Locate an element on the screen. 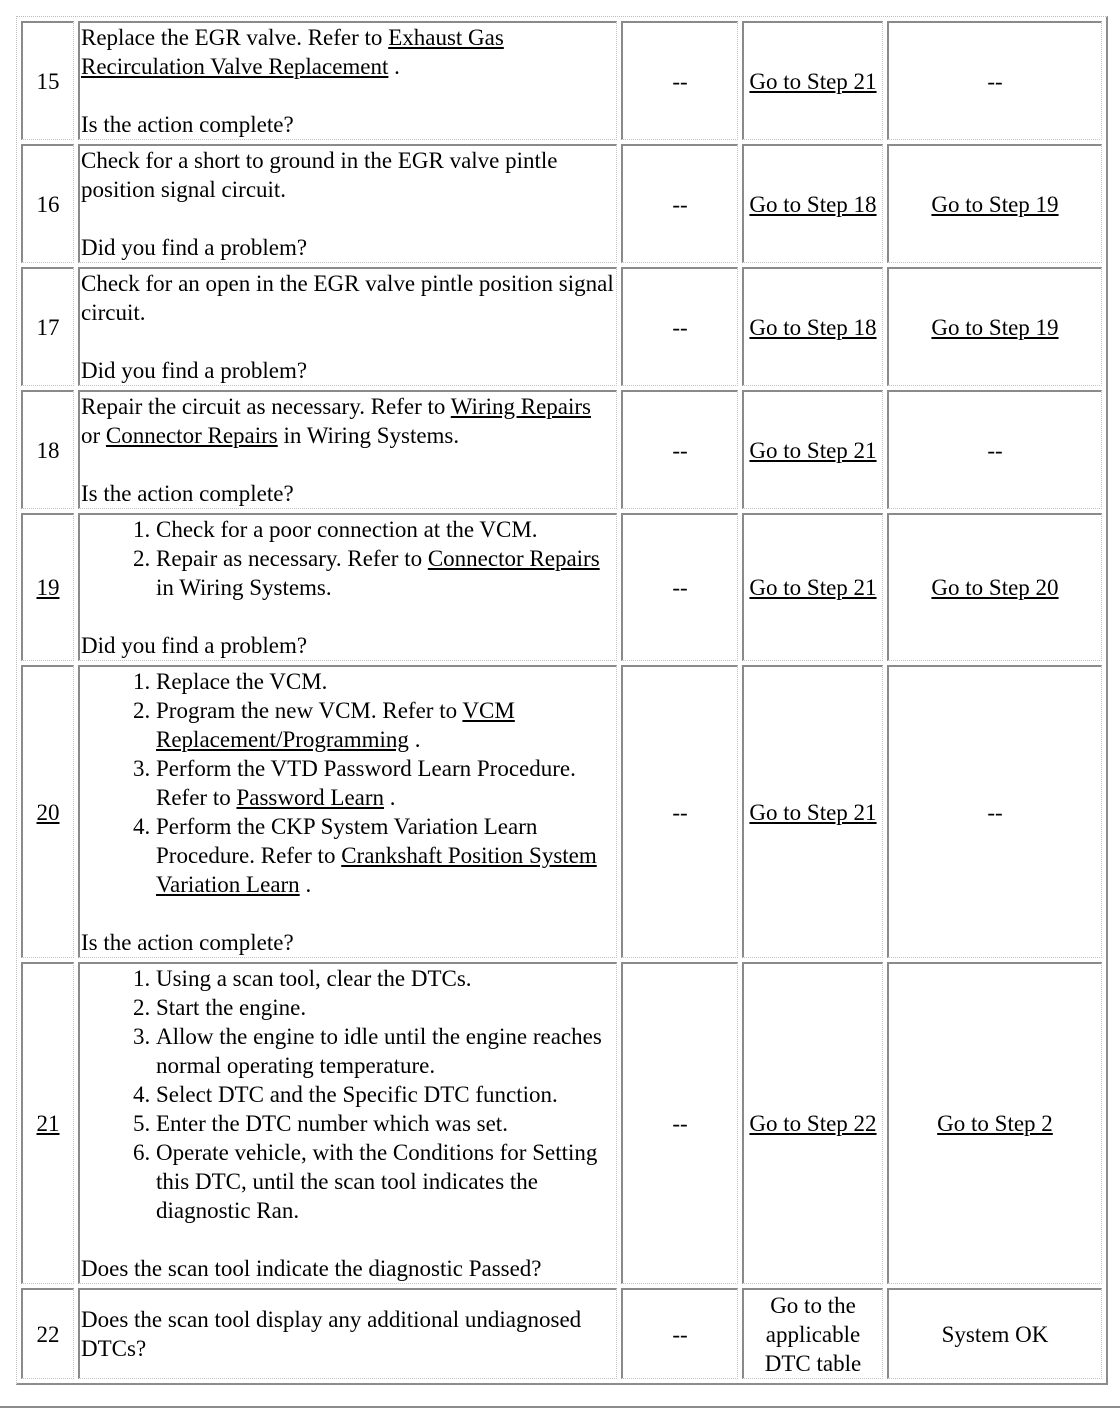  action-step-item: Enter the DTC number which was set. is located at coordinates (385, 1123).